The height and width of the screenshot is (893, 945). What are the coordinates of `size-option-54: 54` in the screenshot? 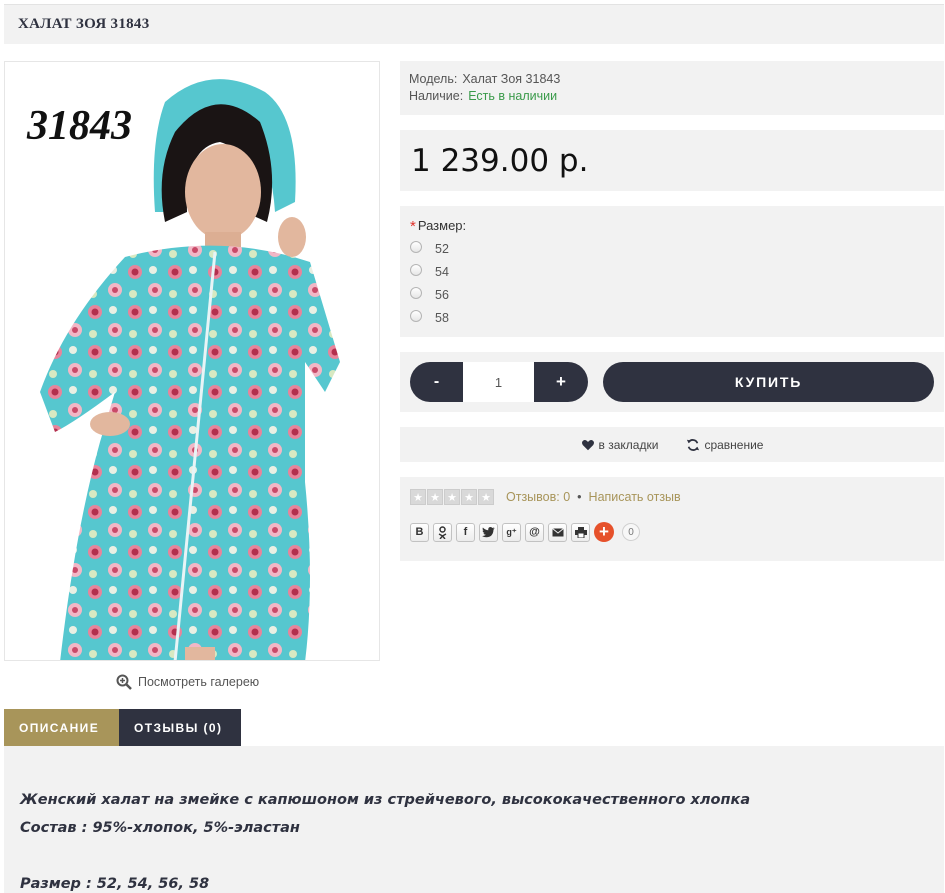 It's located at (672, 271).